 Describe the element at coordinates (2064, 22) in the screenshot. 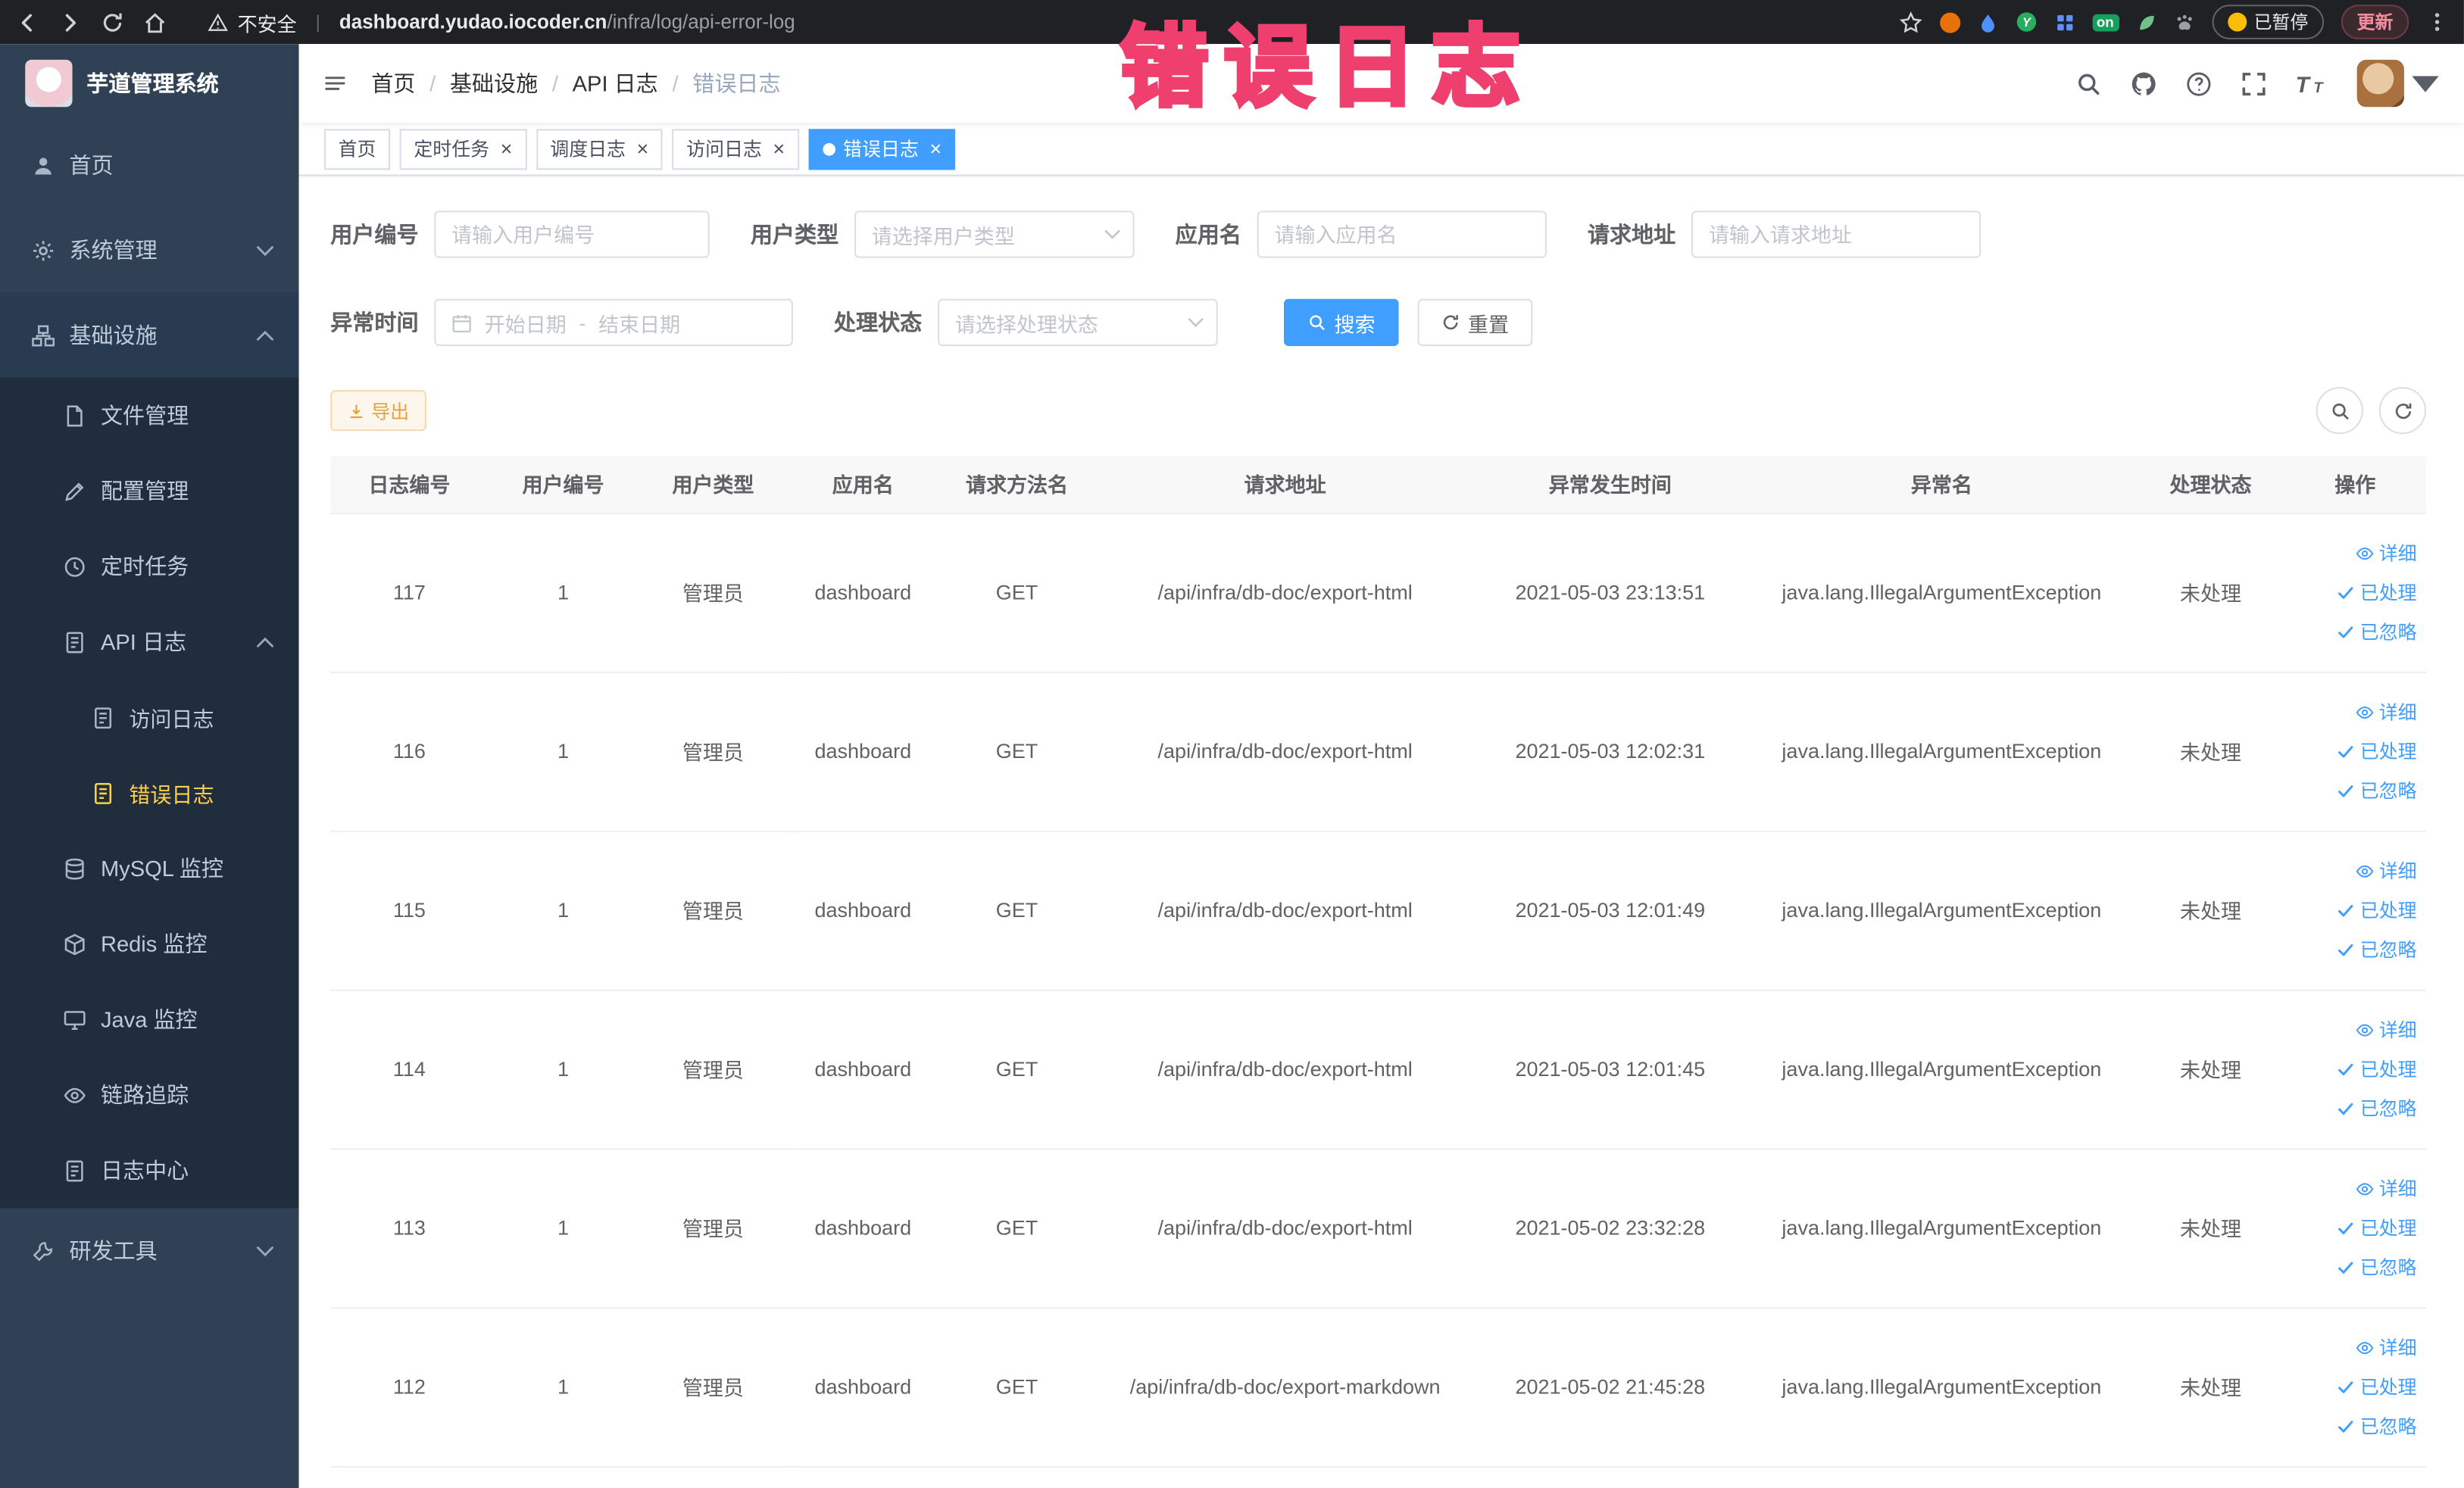

I see `extension-icon-grid` at that location.